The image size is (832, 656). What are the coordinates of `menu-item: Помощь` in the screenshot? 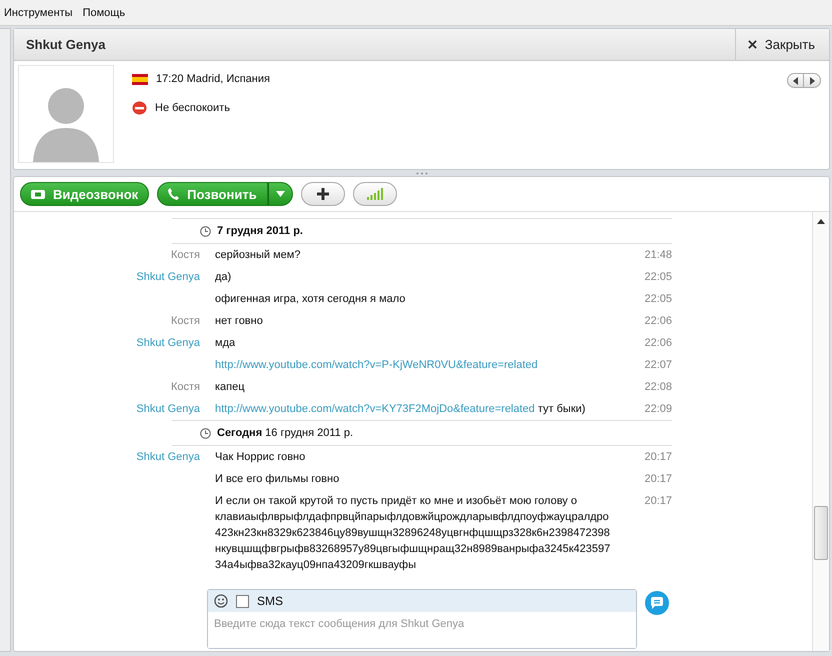 It's located at (104, 12).